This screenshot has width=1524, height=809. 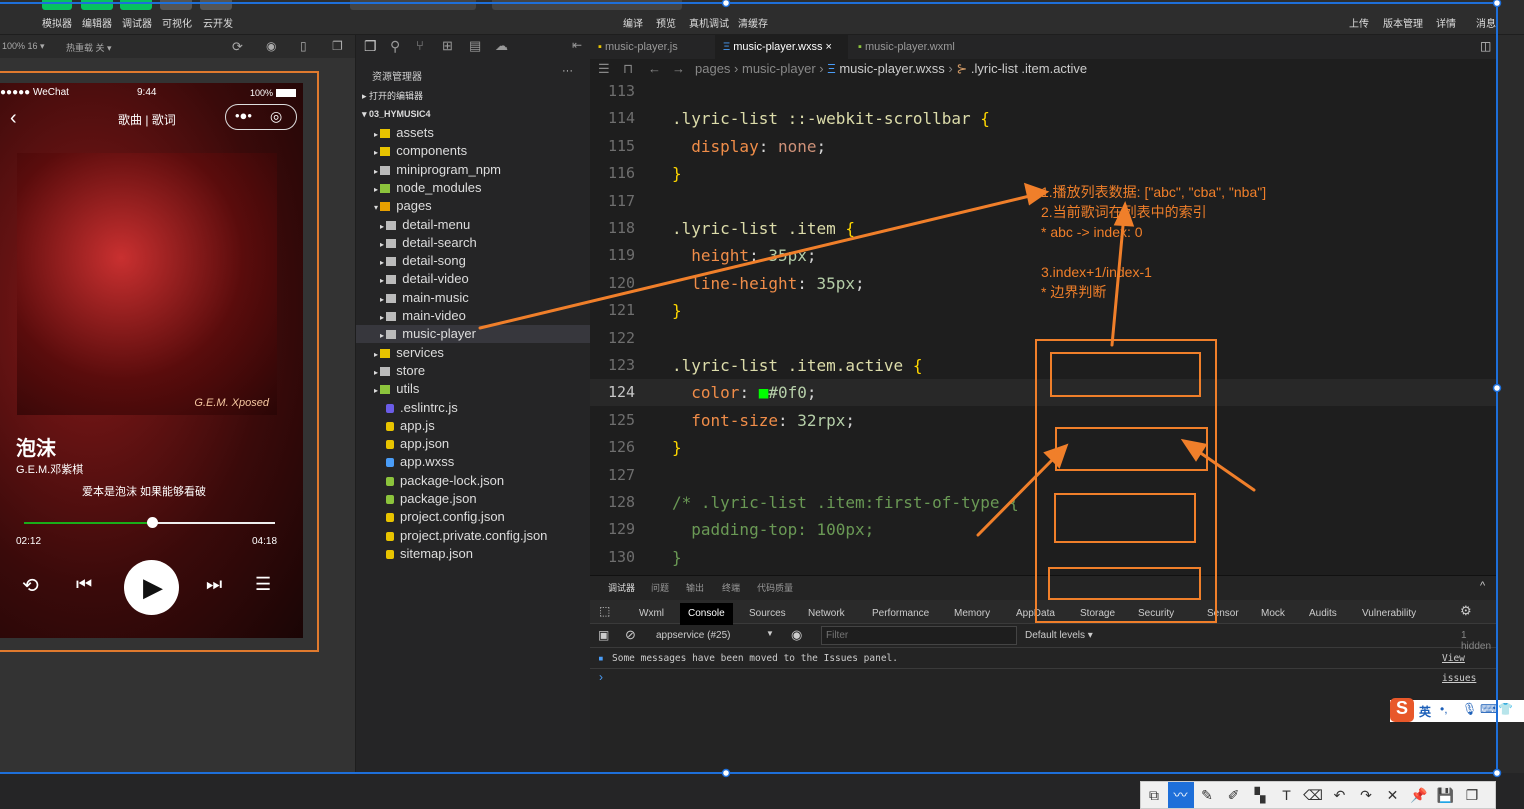 What do you see at coordinates (1126, 481) in the screenshot?
I see `list-box` at bounding box center [1126, 481].